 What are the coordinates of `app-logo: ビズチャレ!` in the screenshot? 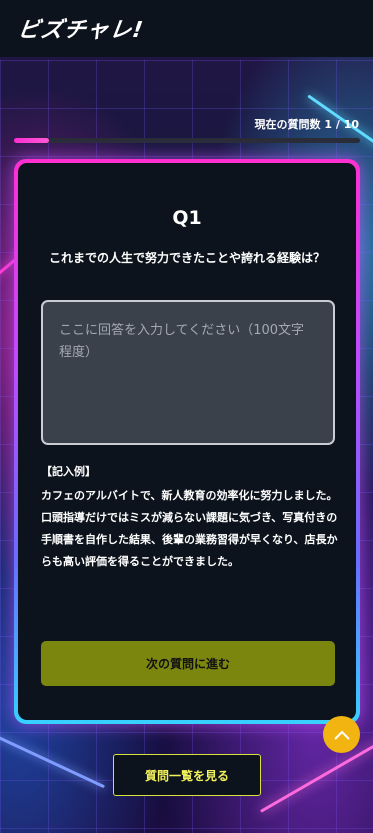 It's located at (81, 28).